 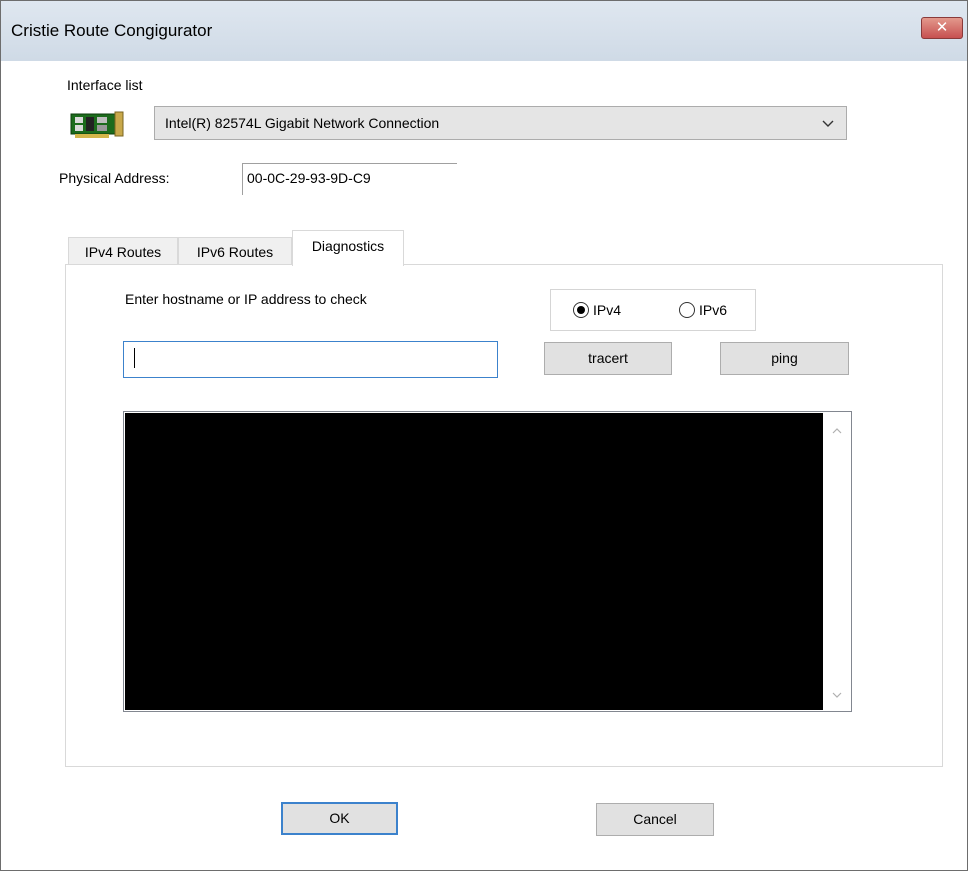 I want to click on protocol-radio-group: IPv4 IPv6, so click(x=653, y=310).